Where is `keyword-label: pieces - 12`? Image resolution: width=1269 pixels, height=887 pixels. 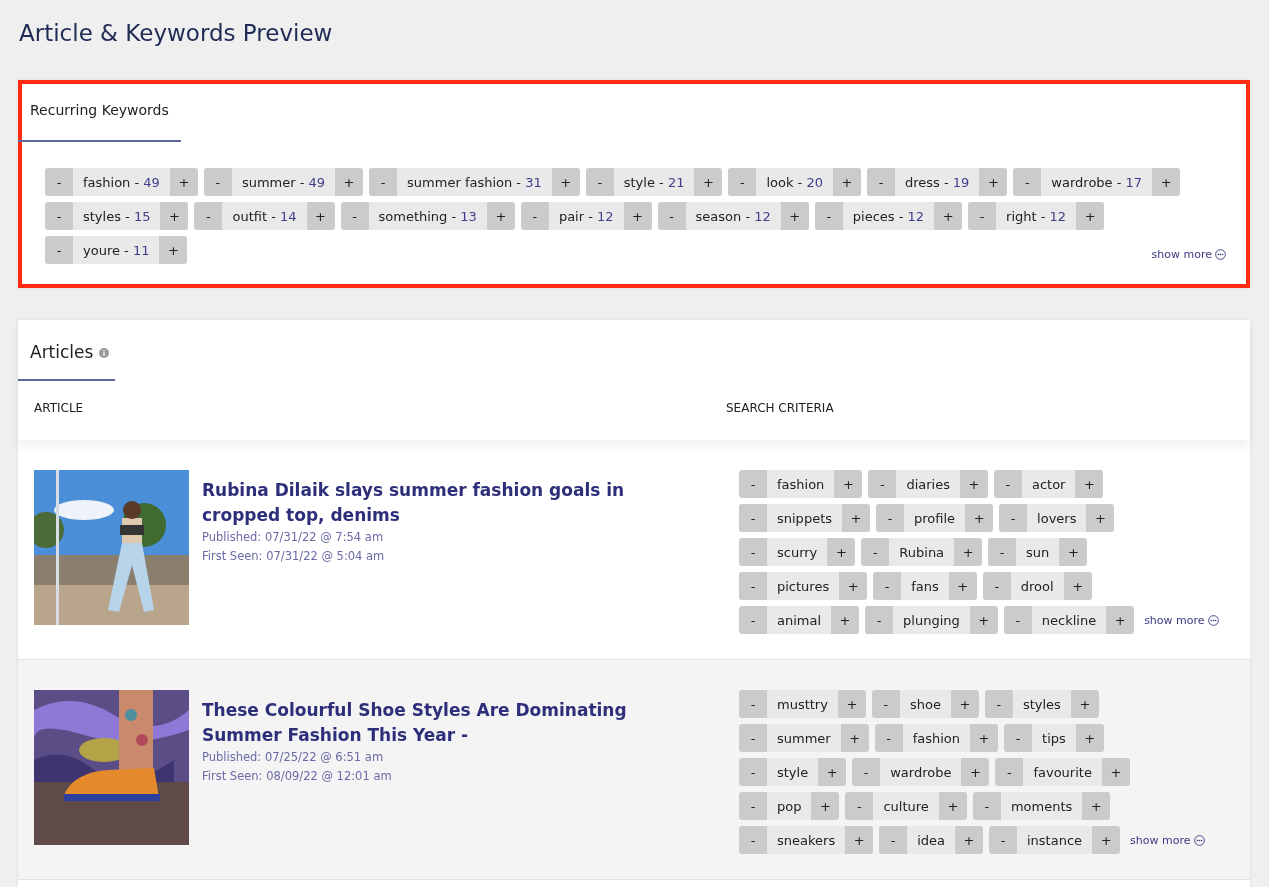
keyword-label: pieces - 12 is located at coordinates (888, 216).